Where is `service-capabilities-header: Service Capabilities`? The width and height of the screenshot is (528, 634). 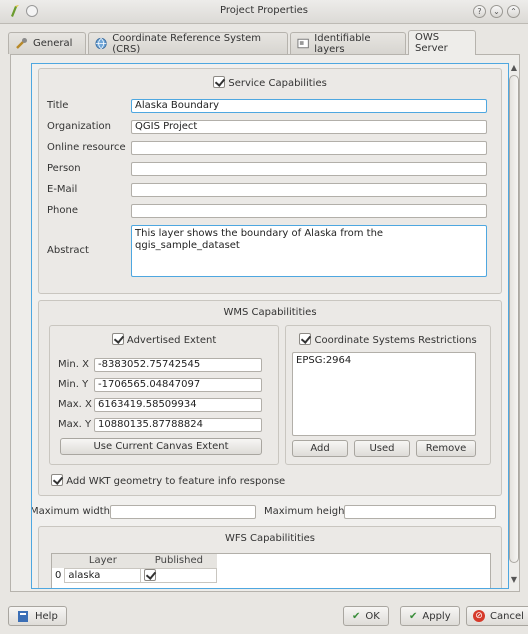 service-capabilities-header: Service Capabilities is located at coordinates (270, 82).